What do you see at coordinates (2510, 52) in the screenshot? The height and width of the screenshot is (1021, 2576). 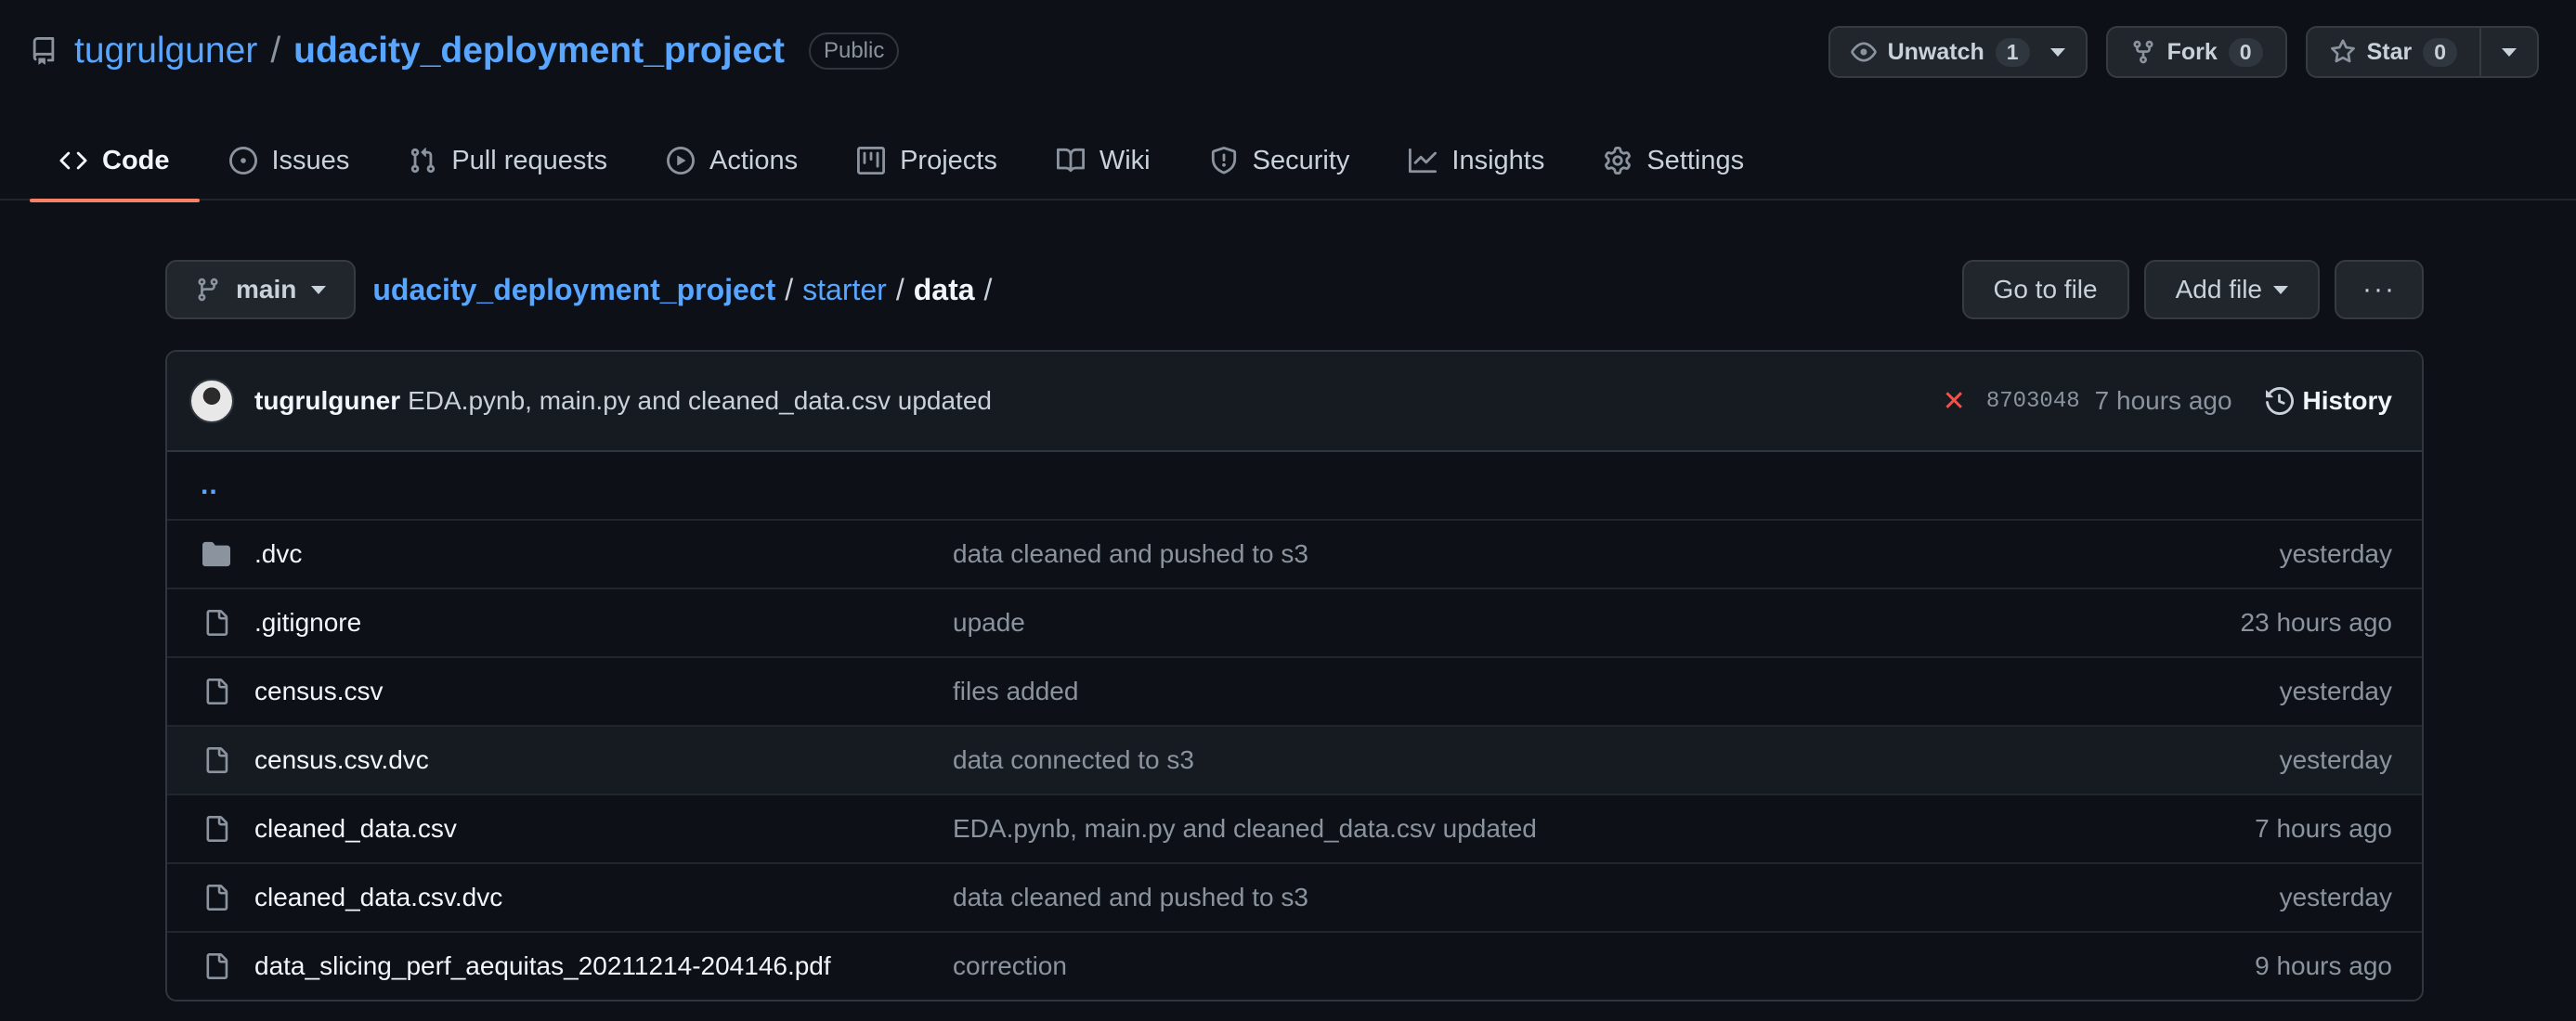 I see `star-list-dropdown` at bounding box center [2510, 52].